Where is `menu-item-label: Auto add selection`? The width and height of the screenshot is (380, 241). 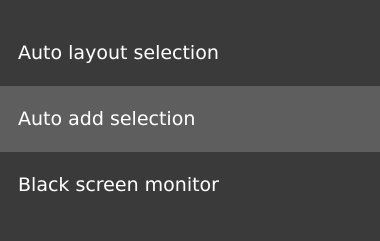 menu-item-label: Auto add selection is located at coordinates (107, 119).